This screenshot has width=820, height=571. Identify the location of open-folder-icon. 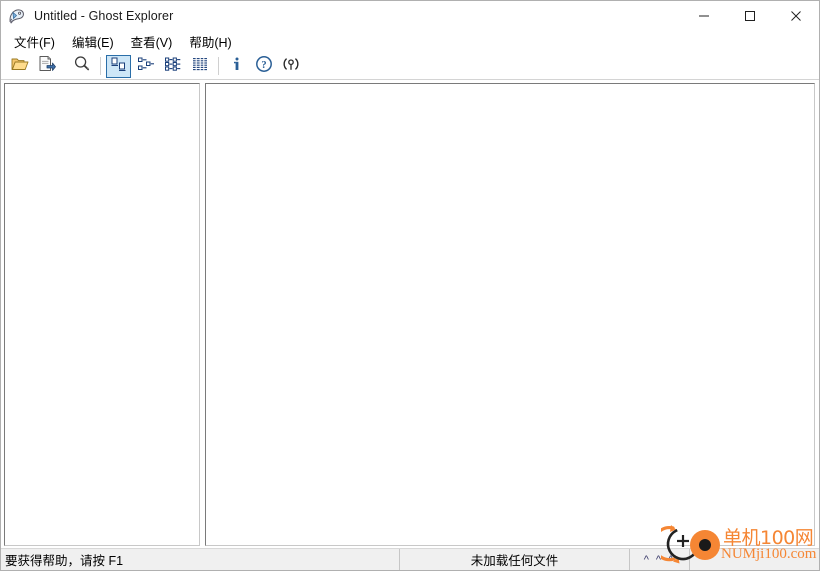
(20, 66).